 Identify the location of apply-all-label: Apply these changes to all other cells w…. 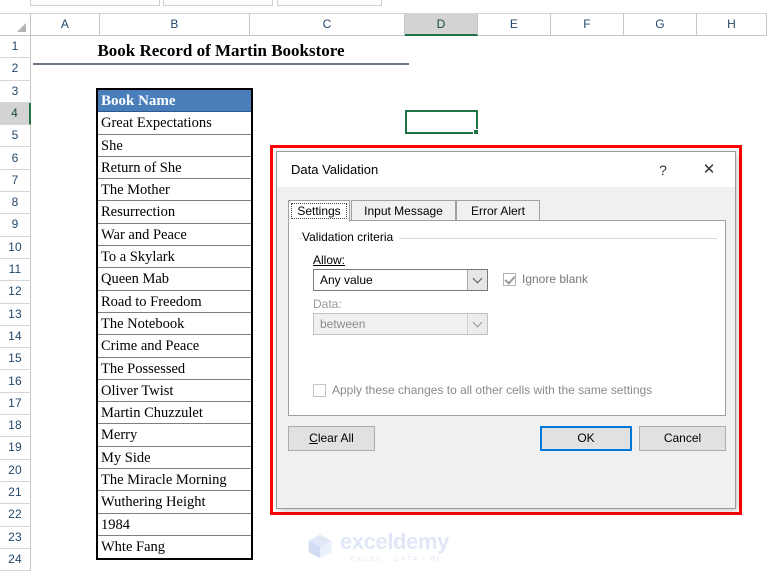
(492, 390).